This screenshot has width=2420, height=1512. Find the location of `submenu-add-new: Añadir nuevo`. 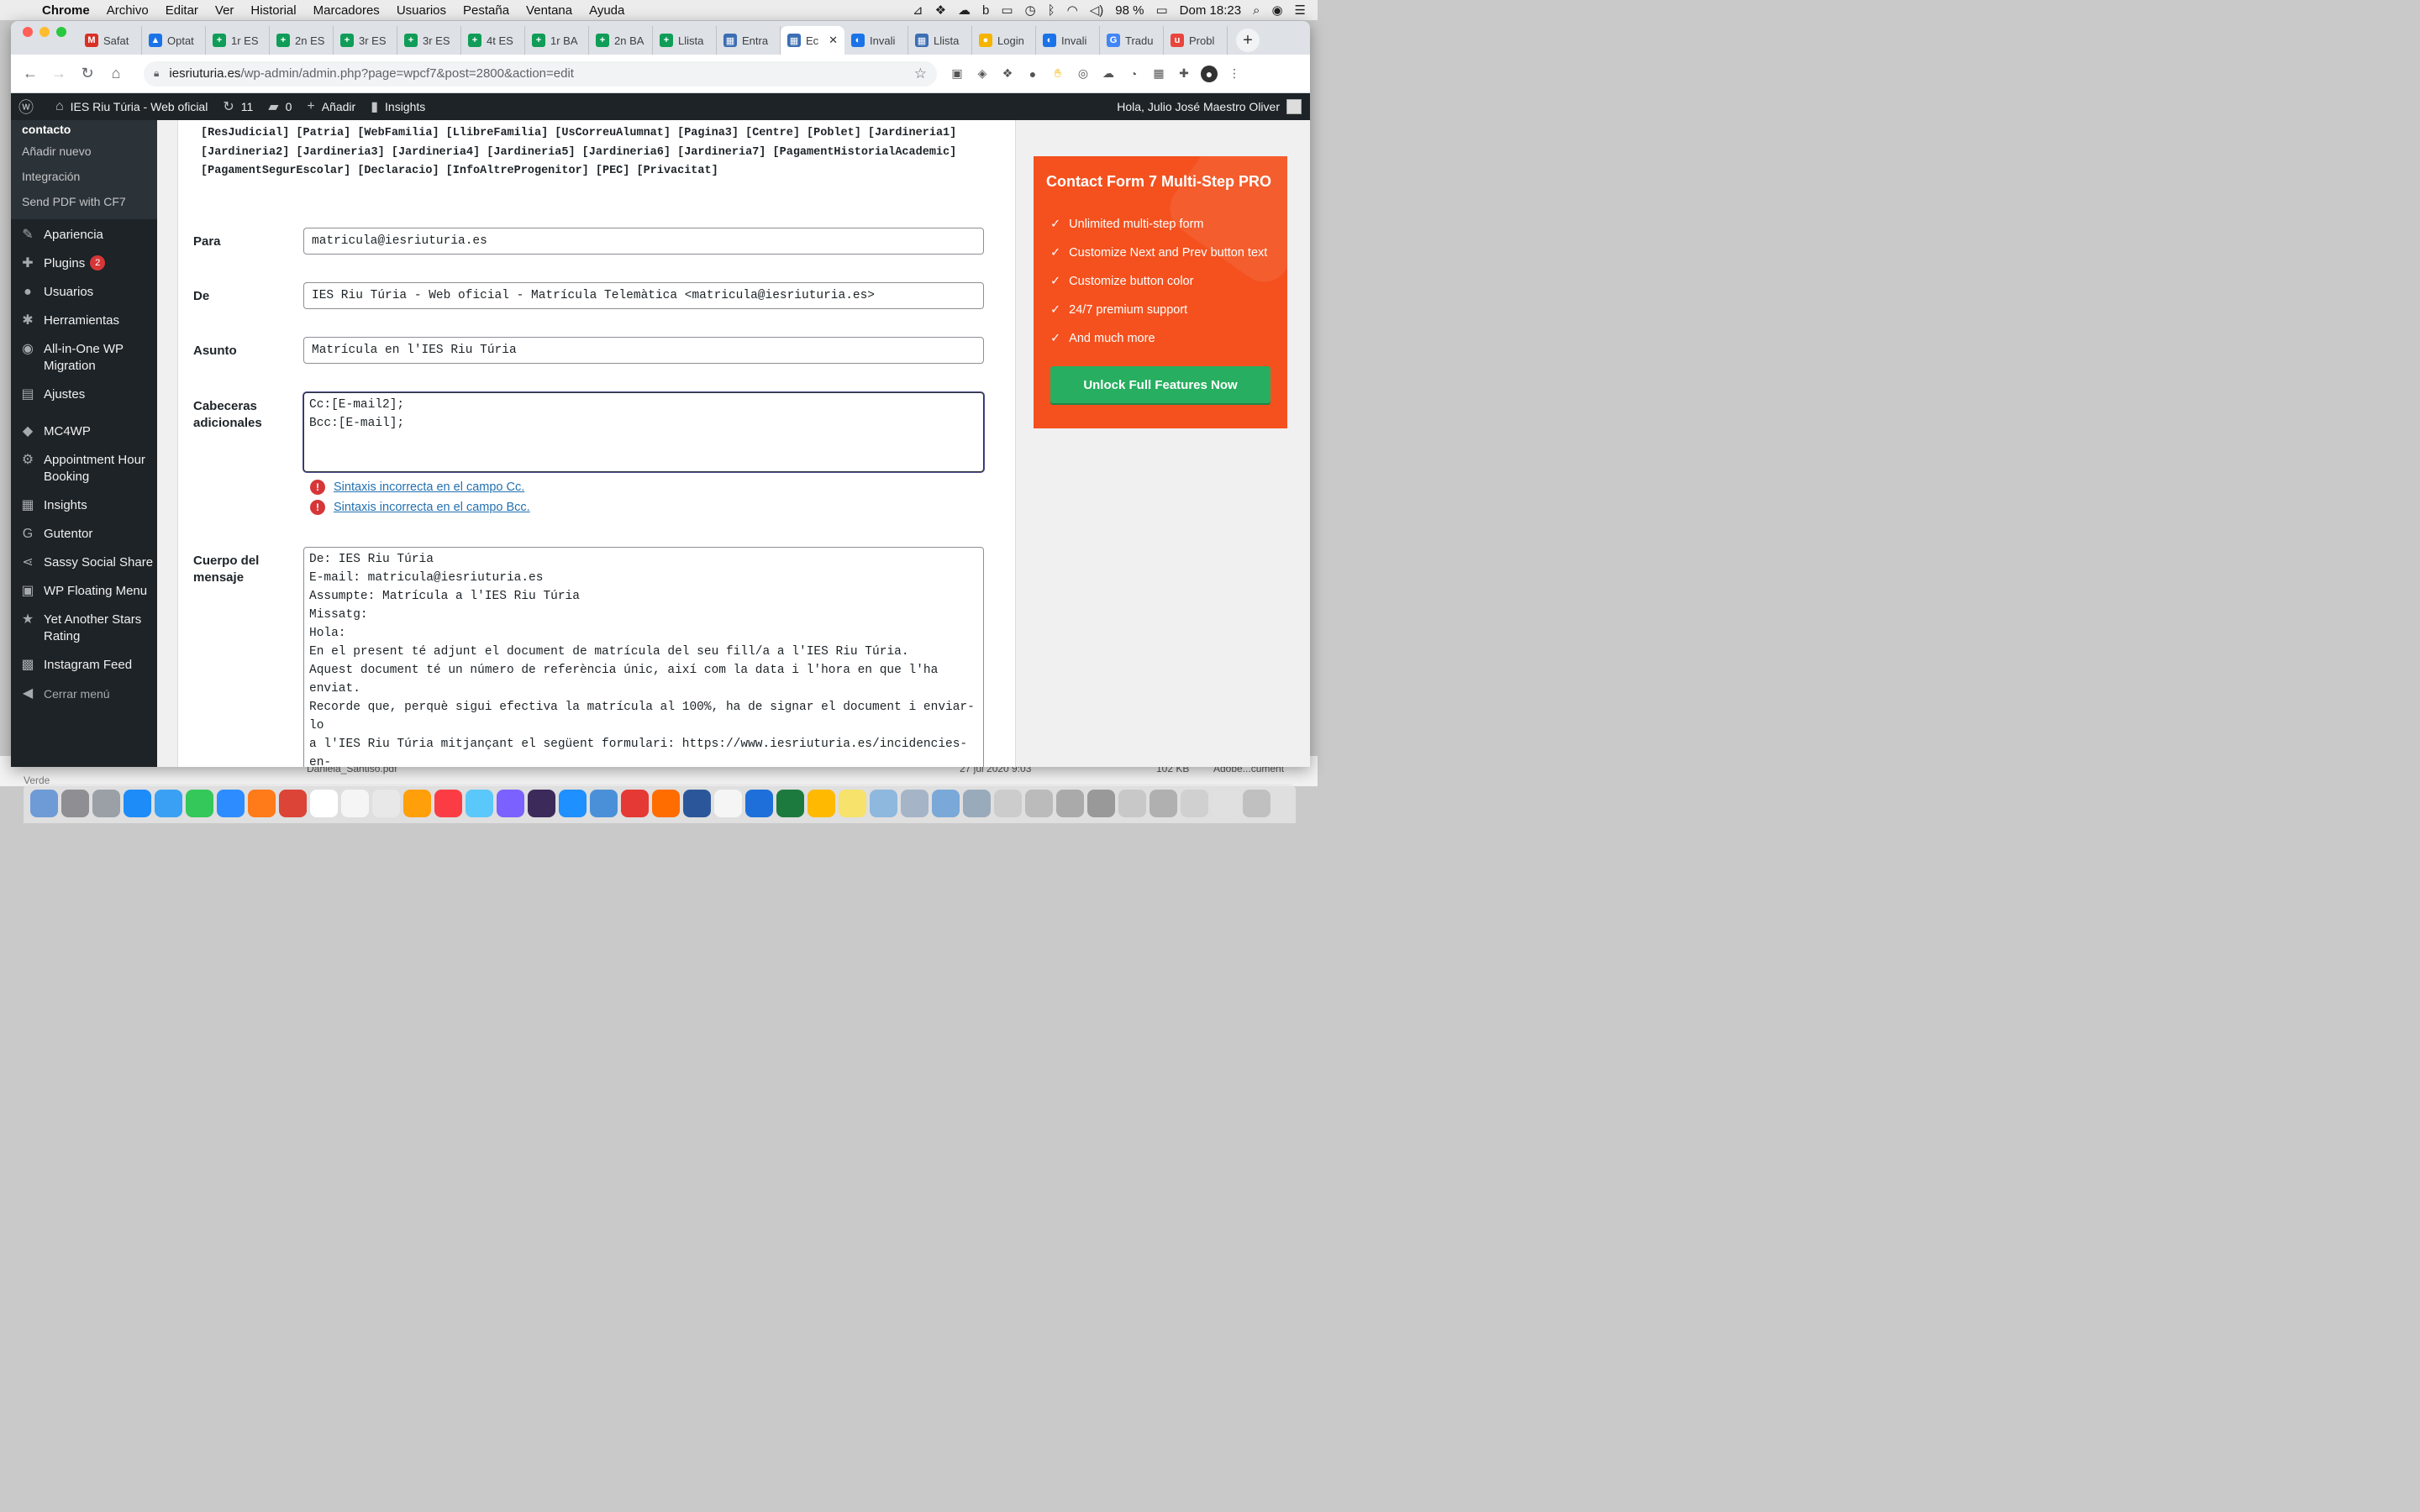

submenu-add-new: Añadir nuevo is located at coordinates (84, 151).